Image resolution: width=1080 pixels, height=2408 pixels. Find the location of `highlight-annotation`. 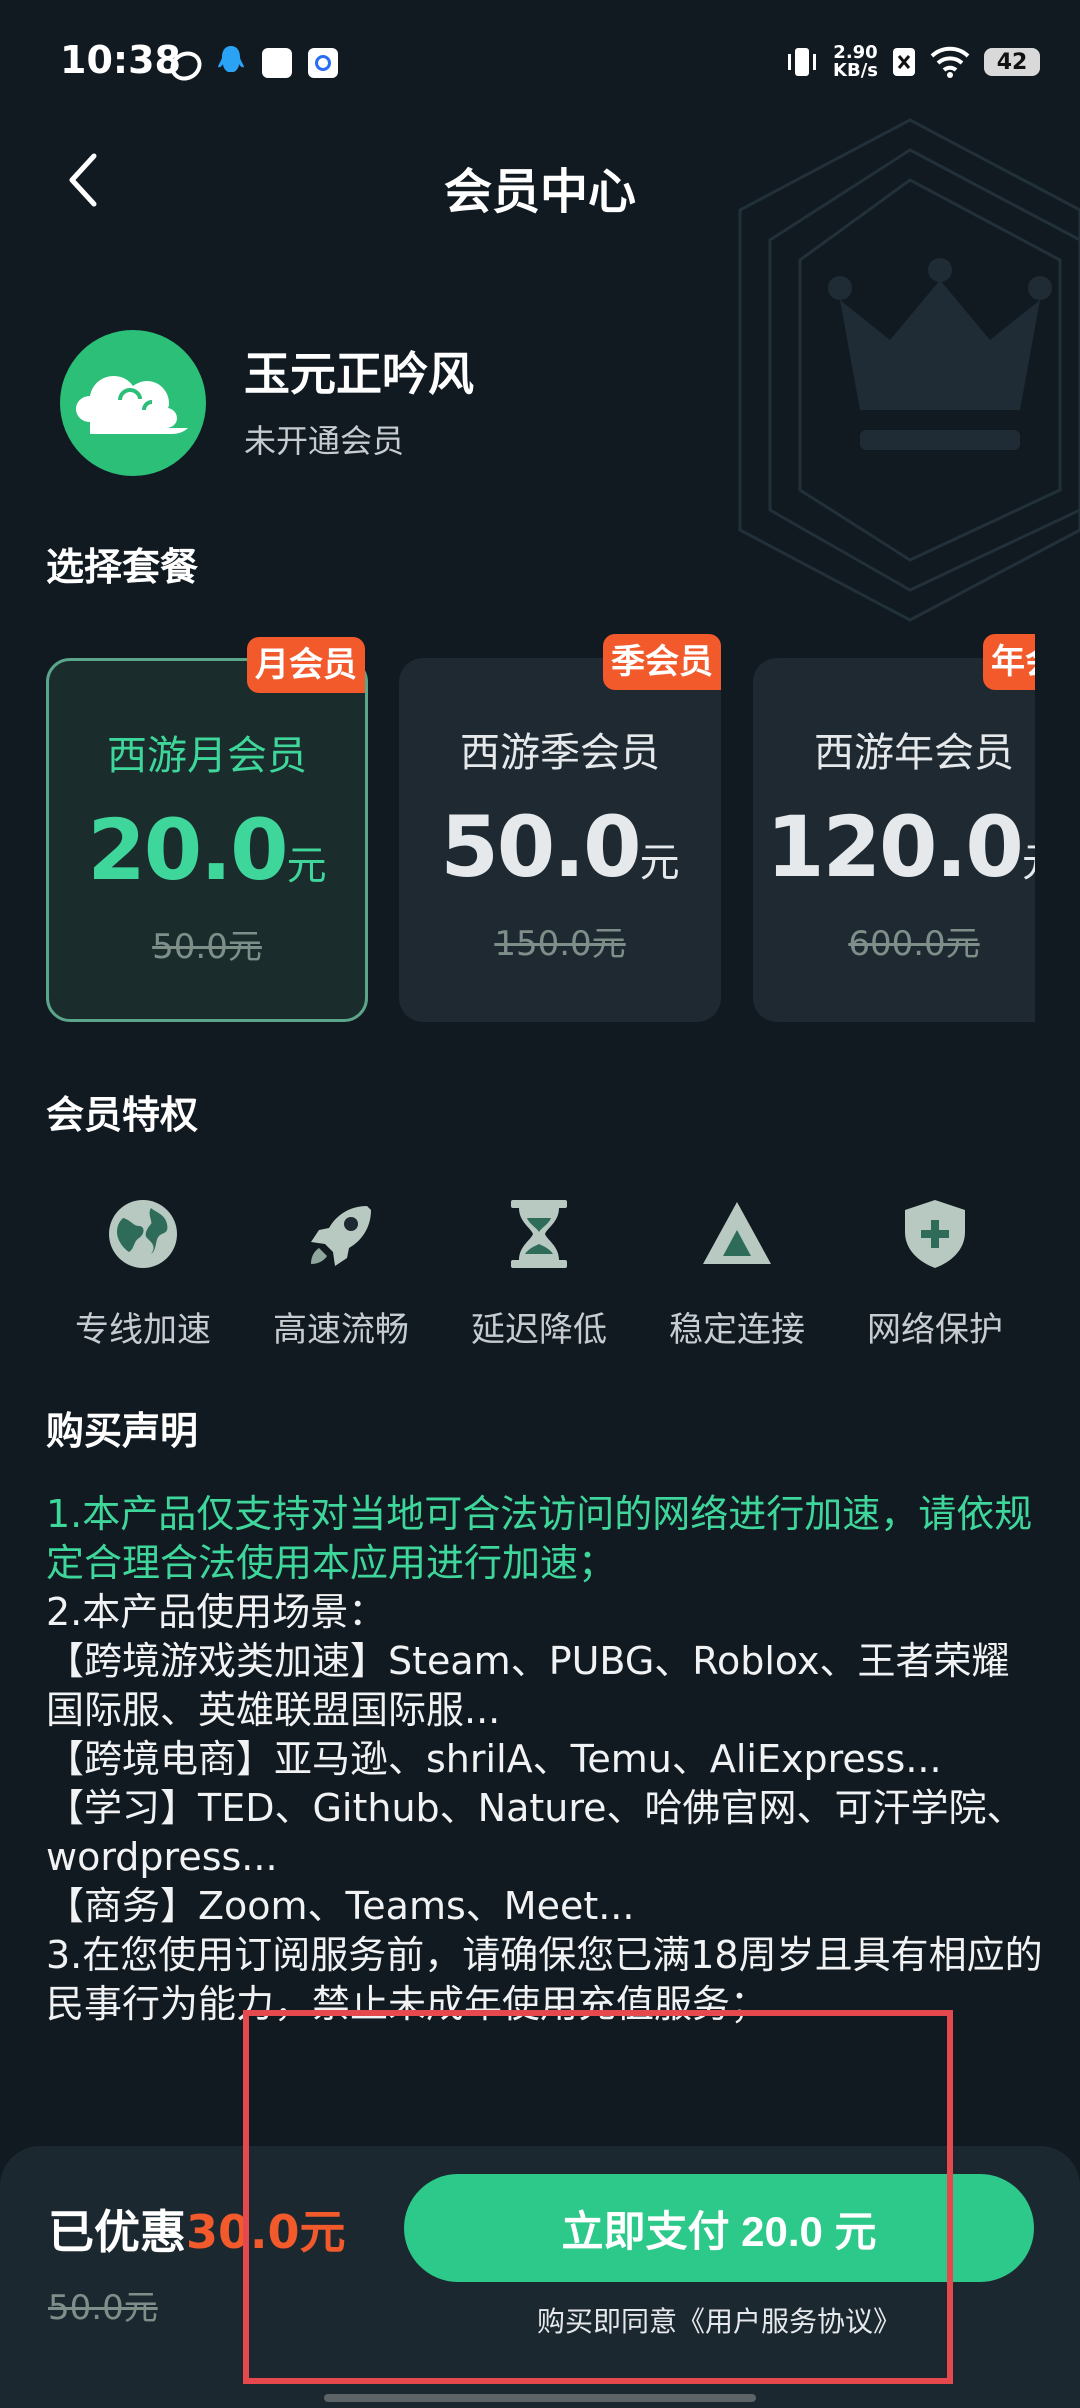

highlight-annotation is located at coordinates (598, 2197).